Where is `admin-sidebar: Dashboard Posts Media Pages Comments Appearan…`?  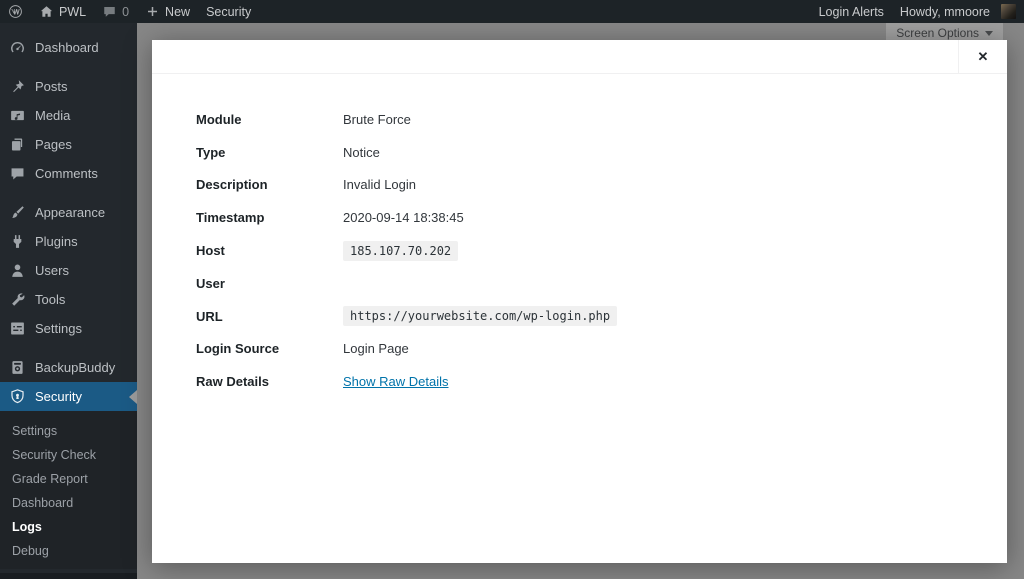 admin-sidebar: Dashboard Posts Media Pages Comments Appearan… is located at coordinates (68, 301).